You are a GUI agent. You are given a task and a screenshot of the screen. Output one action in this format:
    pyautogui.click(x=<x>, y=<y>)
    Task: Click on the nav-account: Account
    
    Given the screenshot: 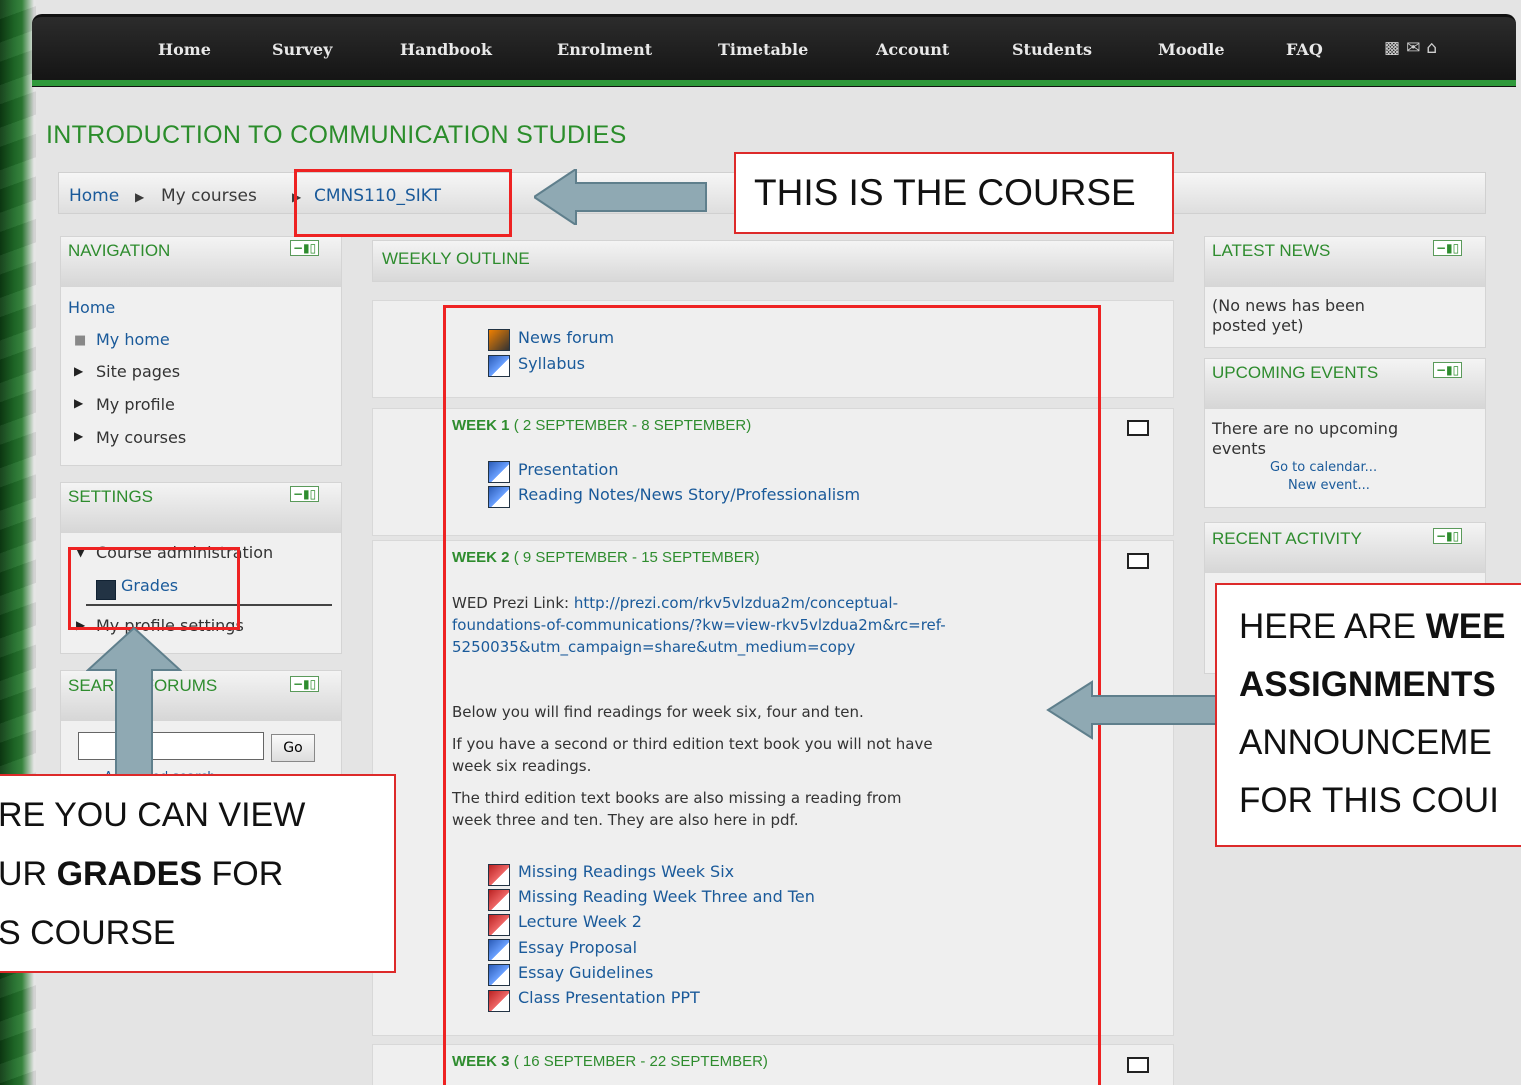 What is the action you would take?
    pyautogui.click(x=912, y=49)
    